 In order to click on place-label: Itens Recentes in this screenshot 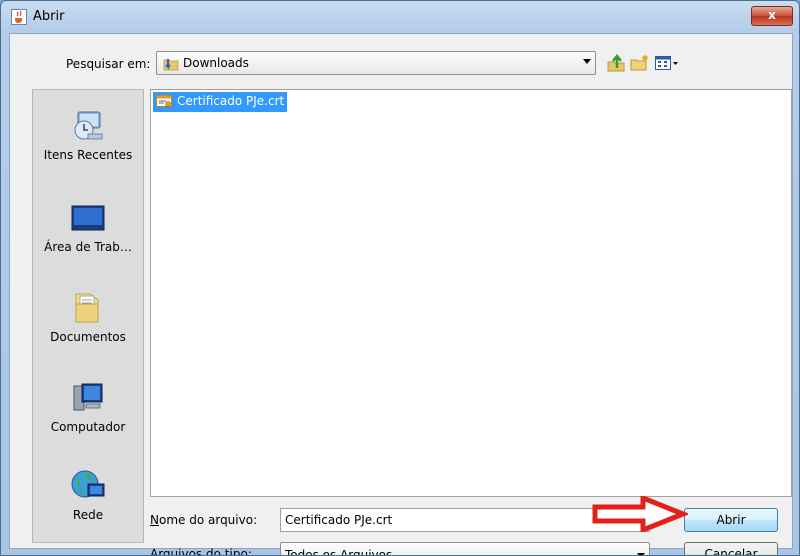, I will do `click(88, 155)`.